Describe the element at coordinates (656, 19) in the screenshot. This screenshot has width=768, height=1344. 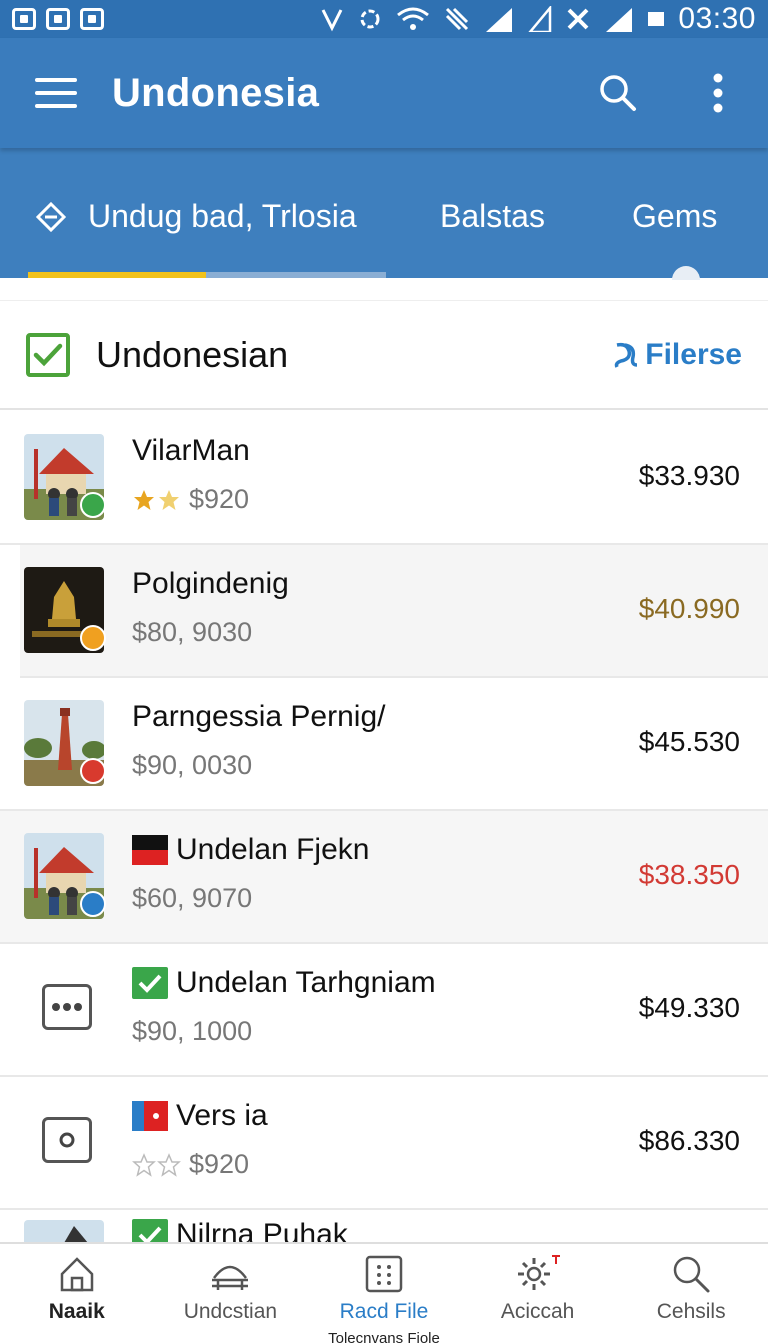
I see `battery-icon` at that location.